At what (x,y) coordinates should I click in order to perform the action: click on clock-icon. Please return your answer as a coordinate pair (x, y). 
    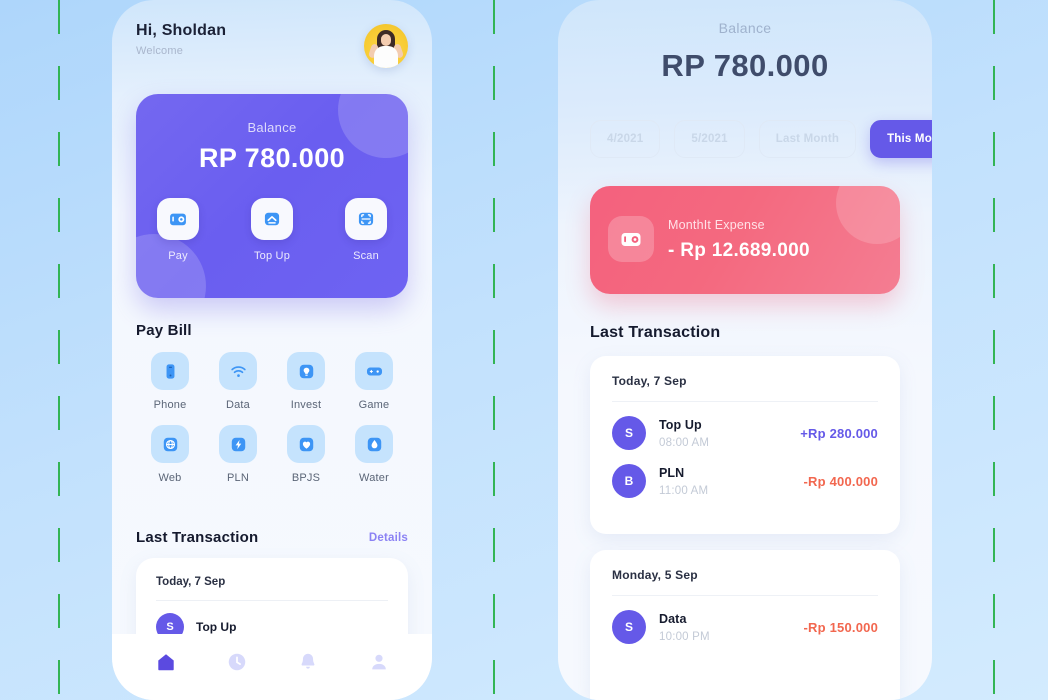
    Looking at the image, I should click on (237, 664).